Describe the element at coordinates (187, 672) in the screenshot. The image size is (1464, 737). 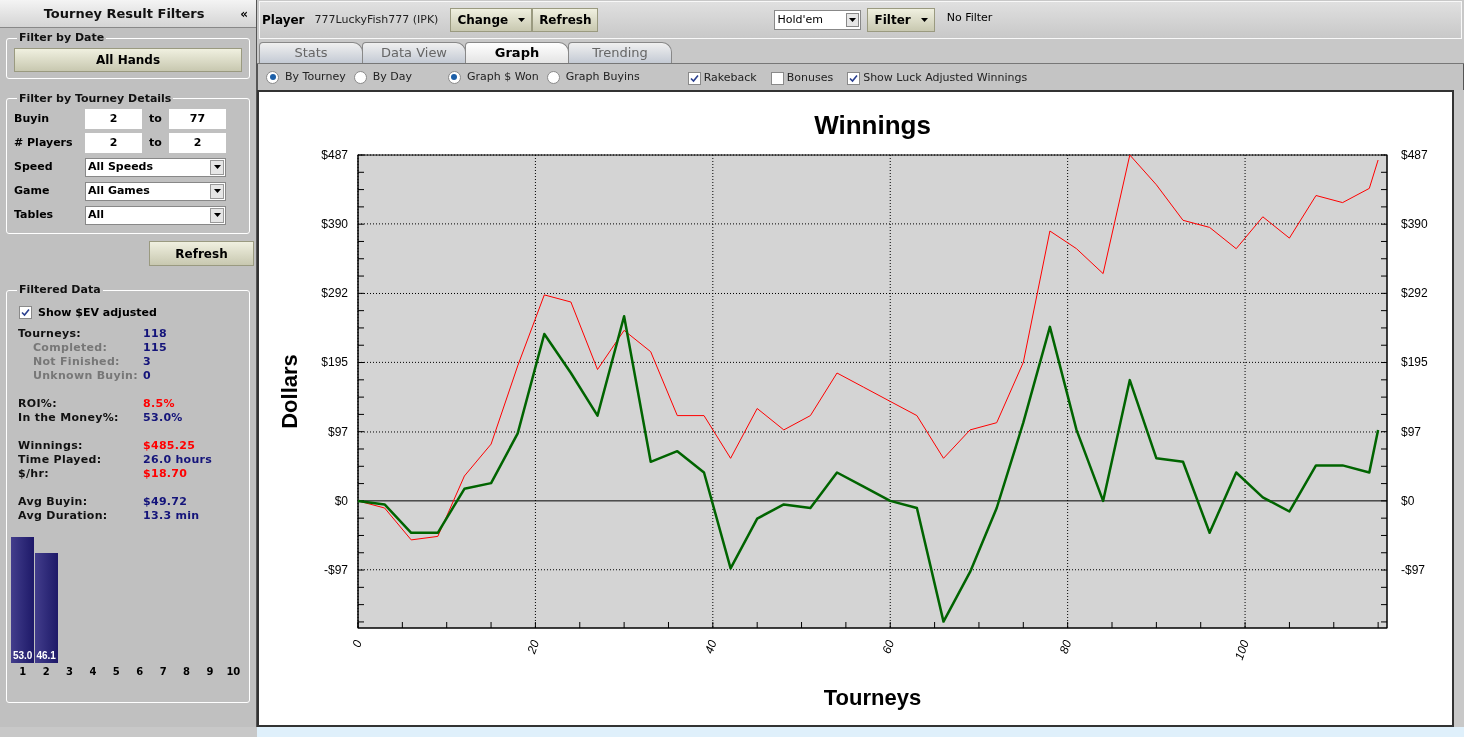
I see `category-label: 8` at that location.